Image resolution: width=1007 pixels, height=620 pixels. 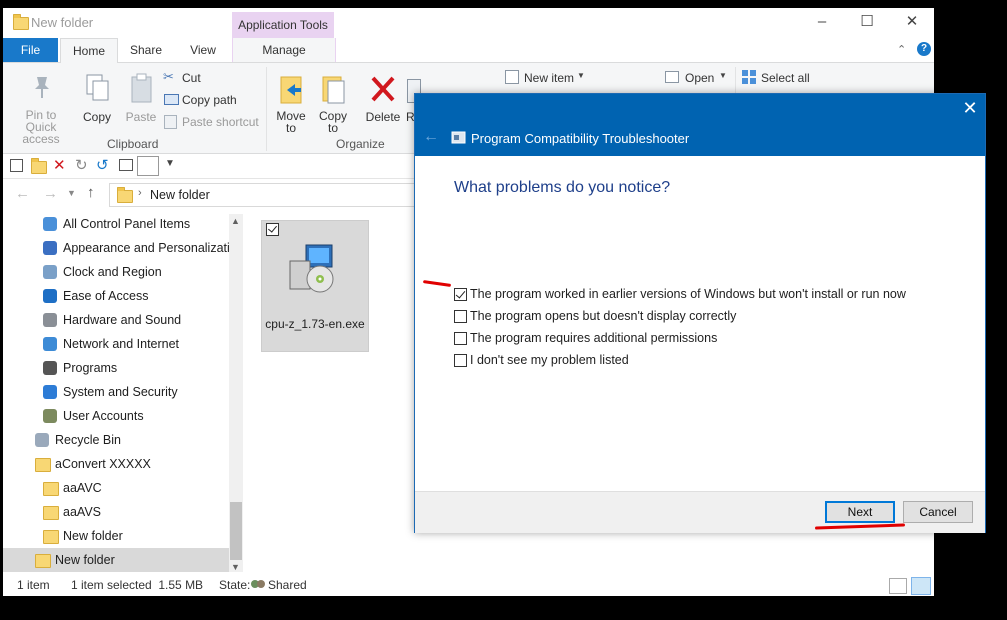 I want to click on dialog-footer: Next Cancel, so click(x=700, y=512).